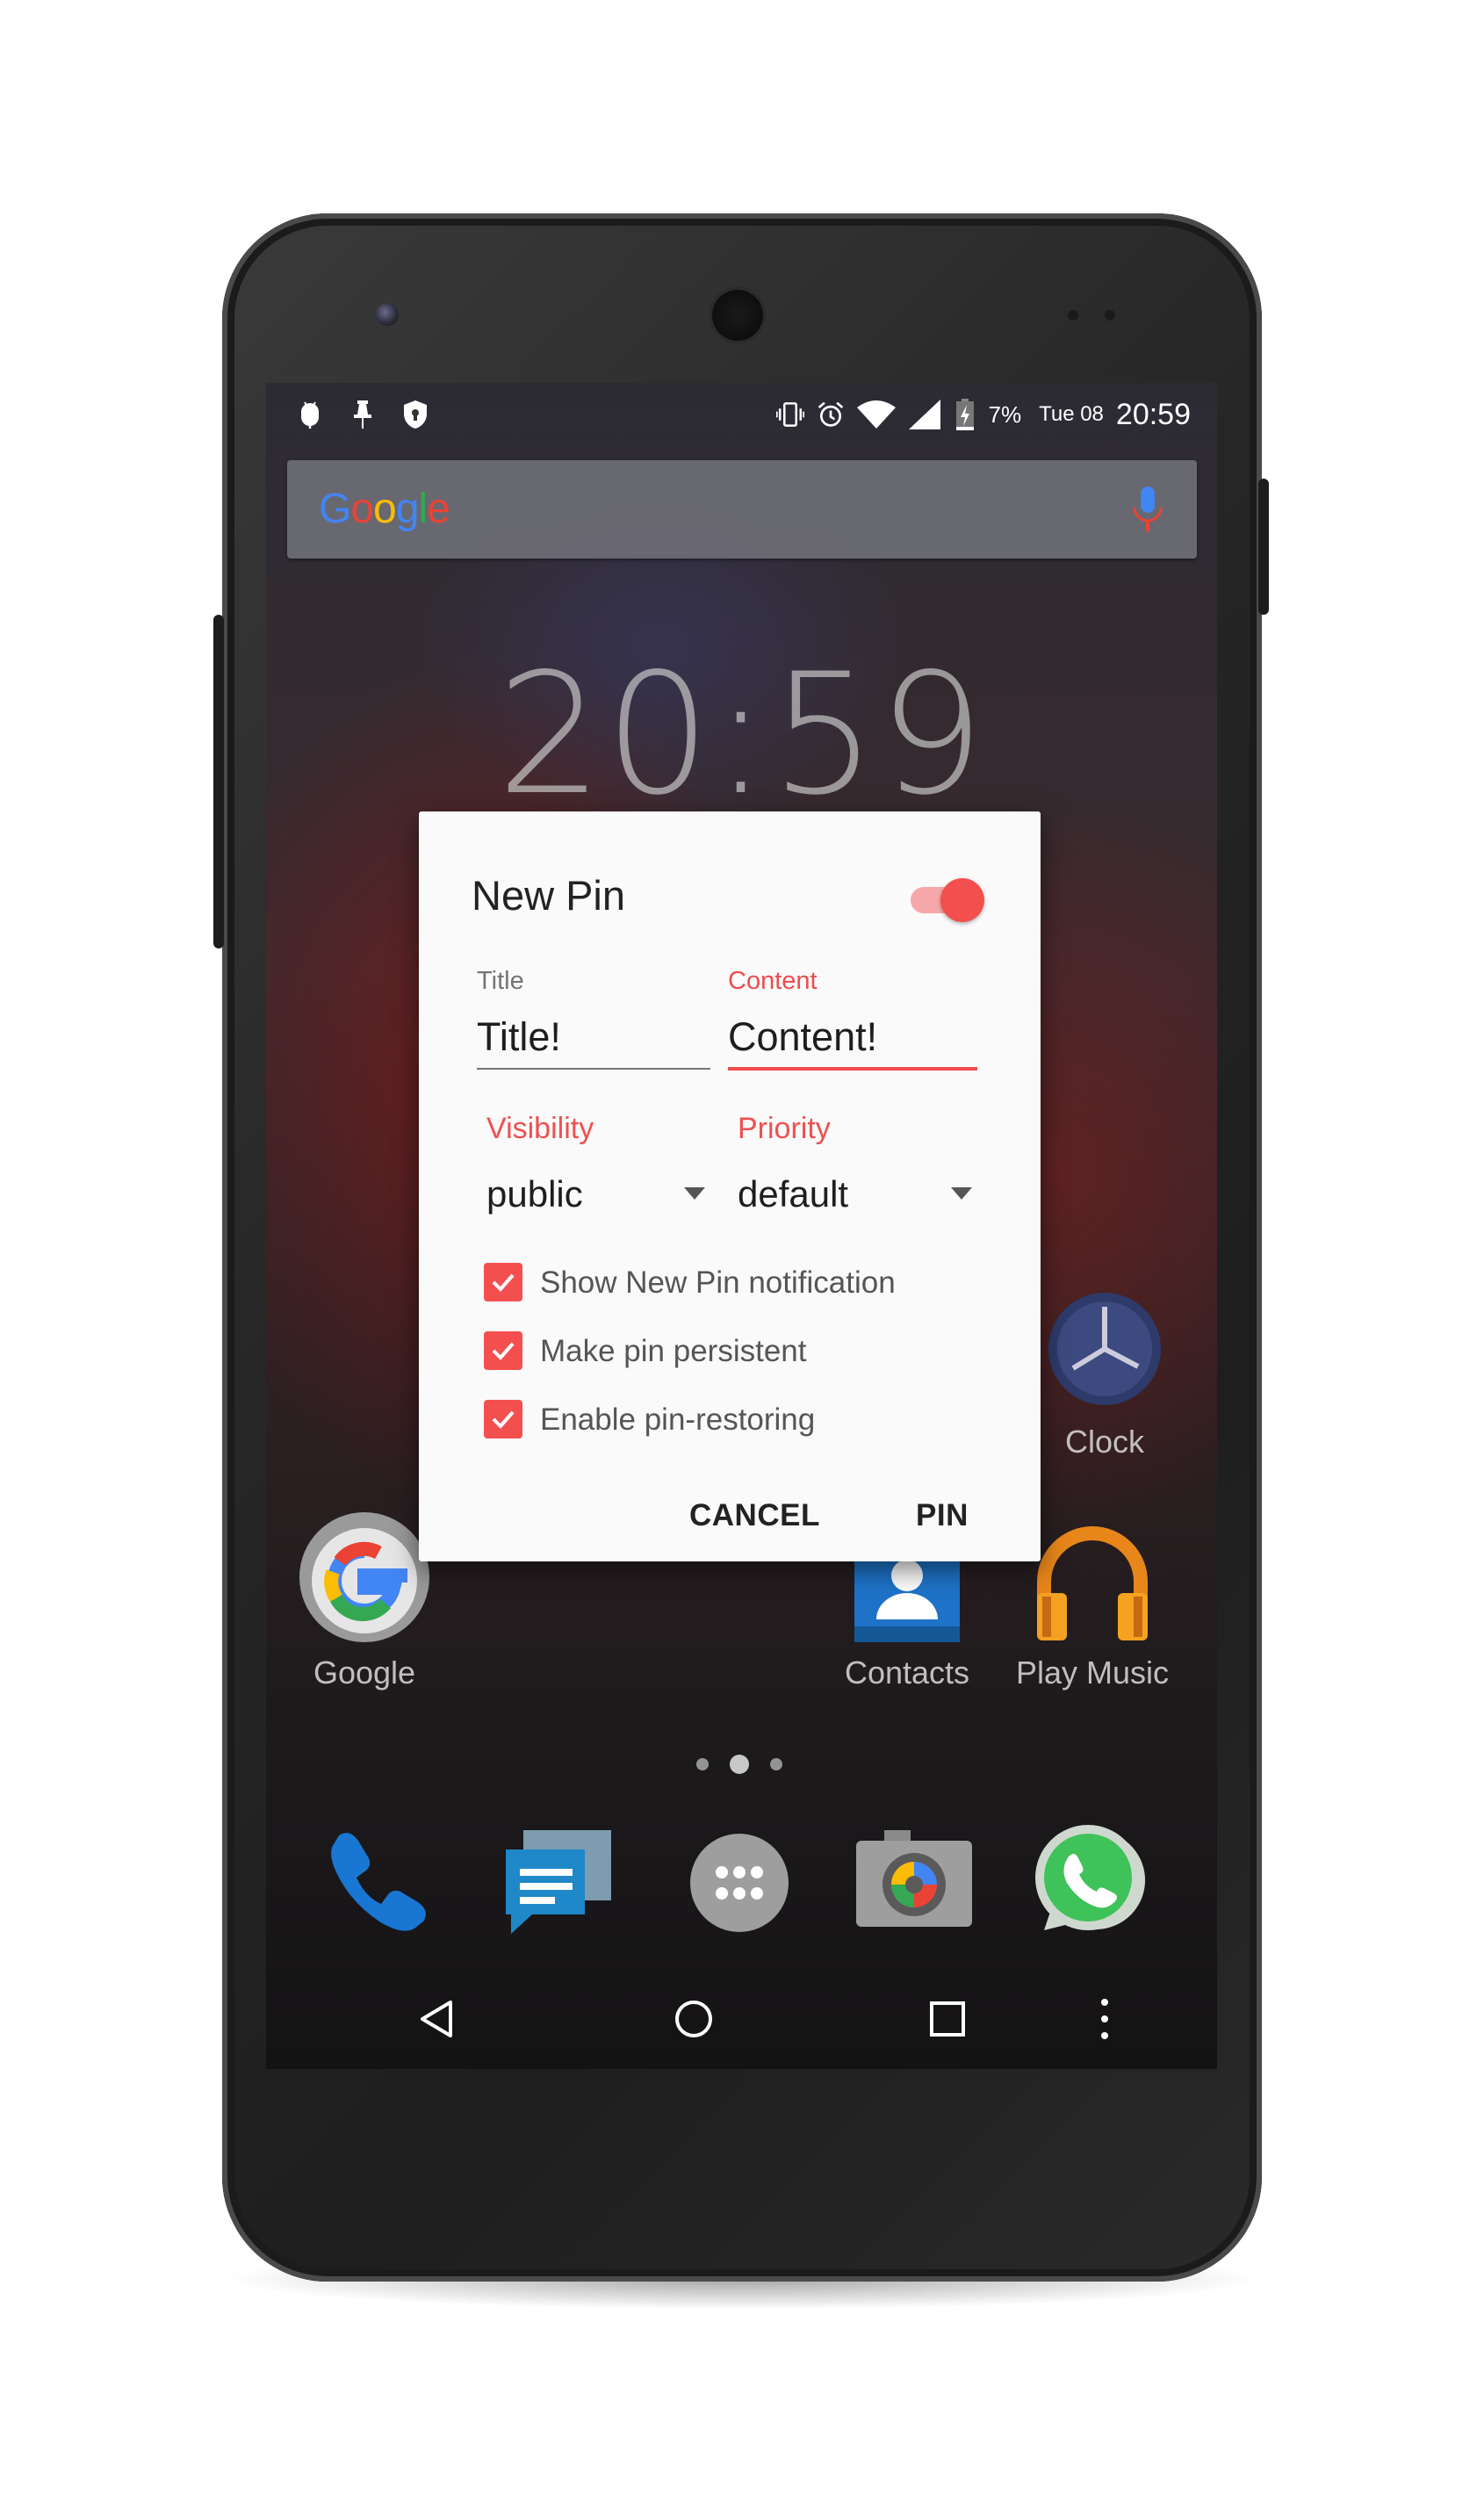 This screenshot has height=2509, width=1484. I want to click on persistent-checkbox, so click(503, 1350).